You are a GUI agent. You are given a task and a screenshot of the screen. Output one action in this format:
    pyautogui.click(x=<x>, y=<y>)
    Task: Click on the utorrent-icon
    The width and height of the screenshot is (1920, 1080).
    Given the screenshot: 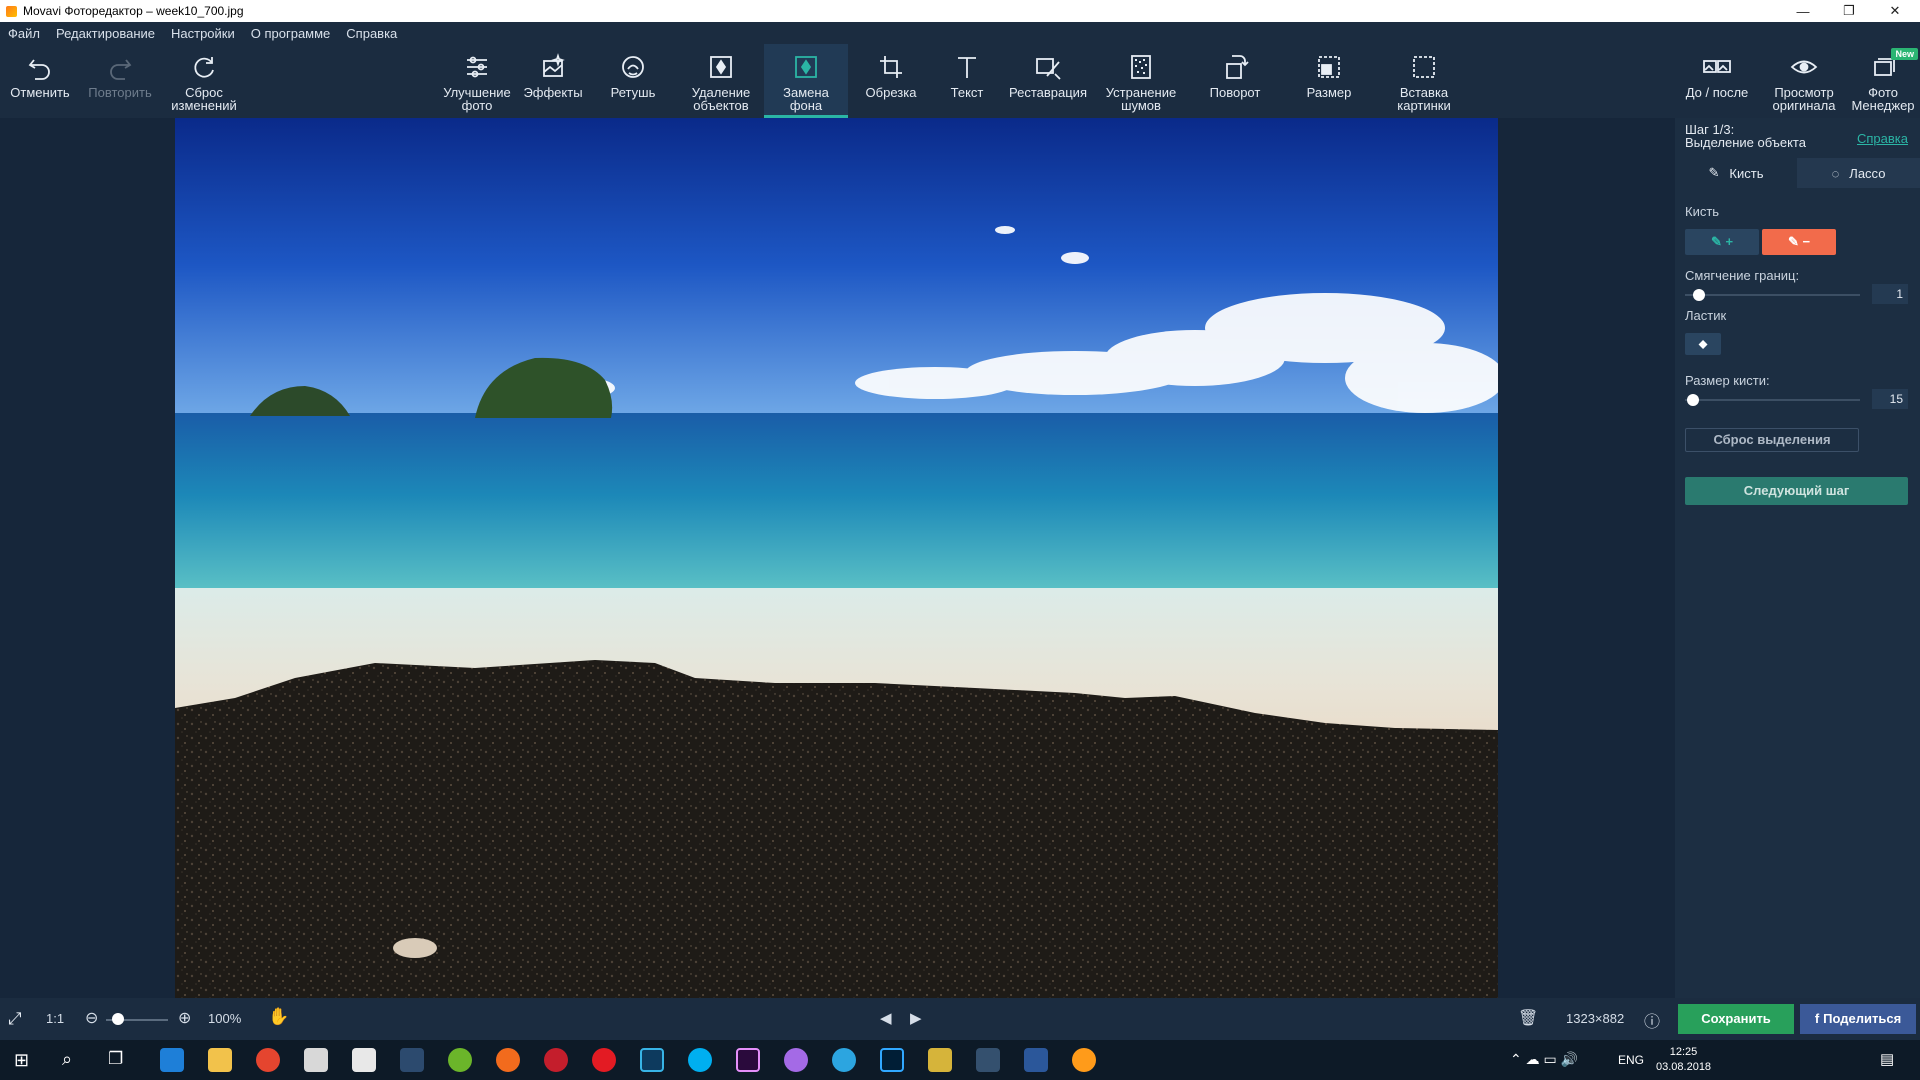 What is the action you would take?
    pyautogui.click(x=460, y=1060)
    